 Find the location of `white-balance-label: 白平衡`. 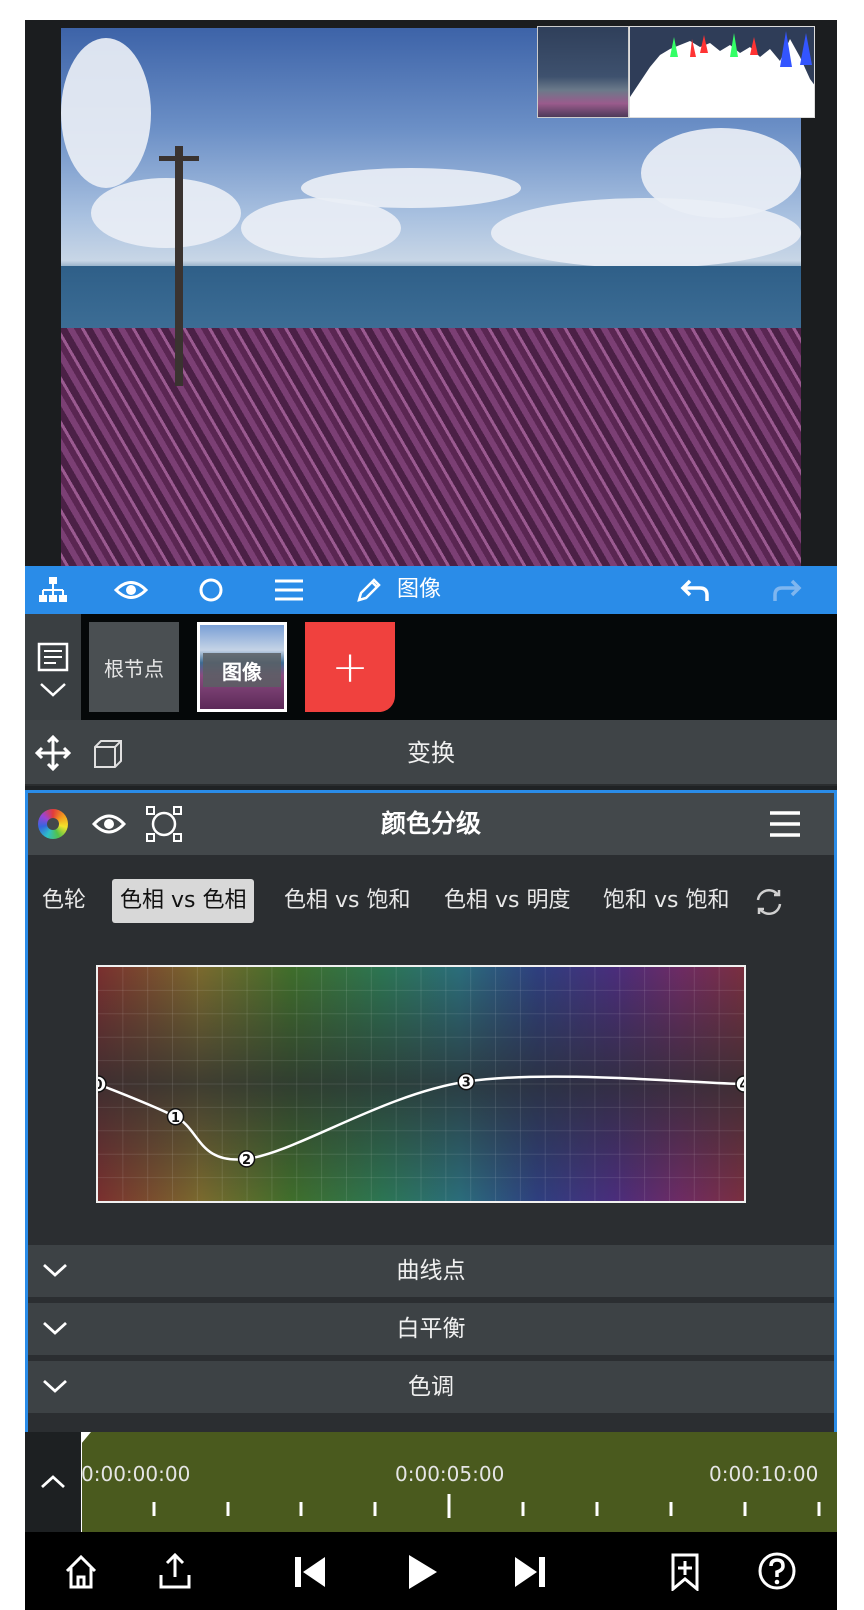

white-balance-label: 白平衡 is located at coordinates (431, 1329).